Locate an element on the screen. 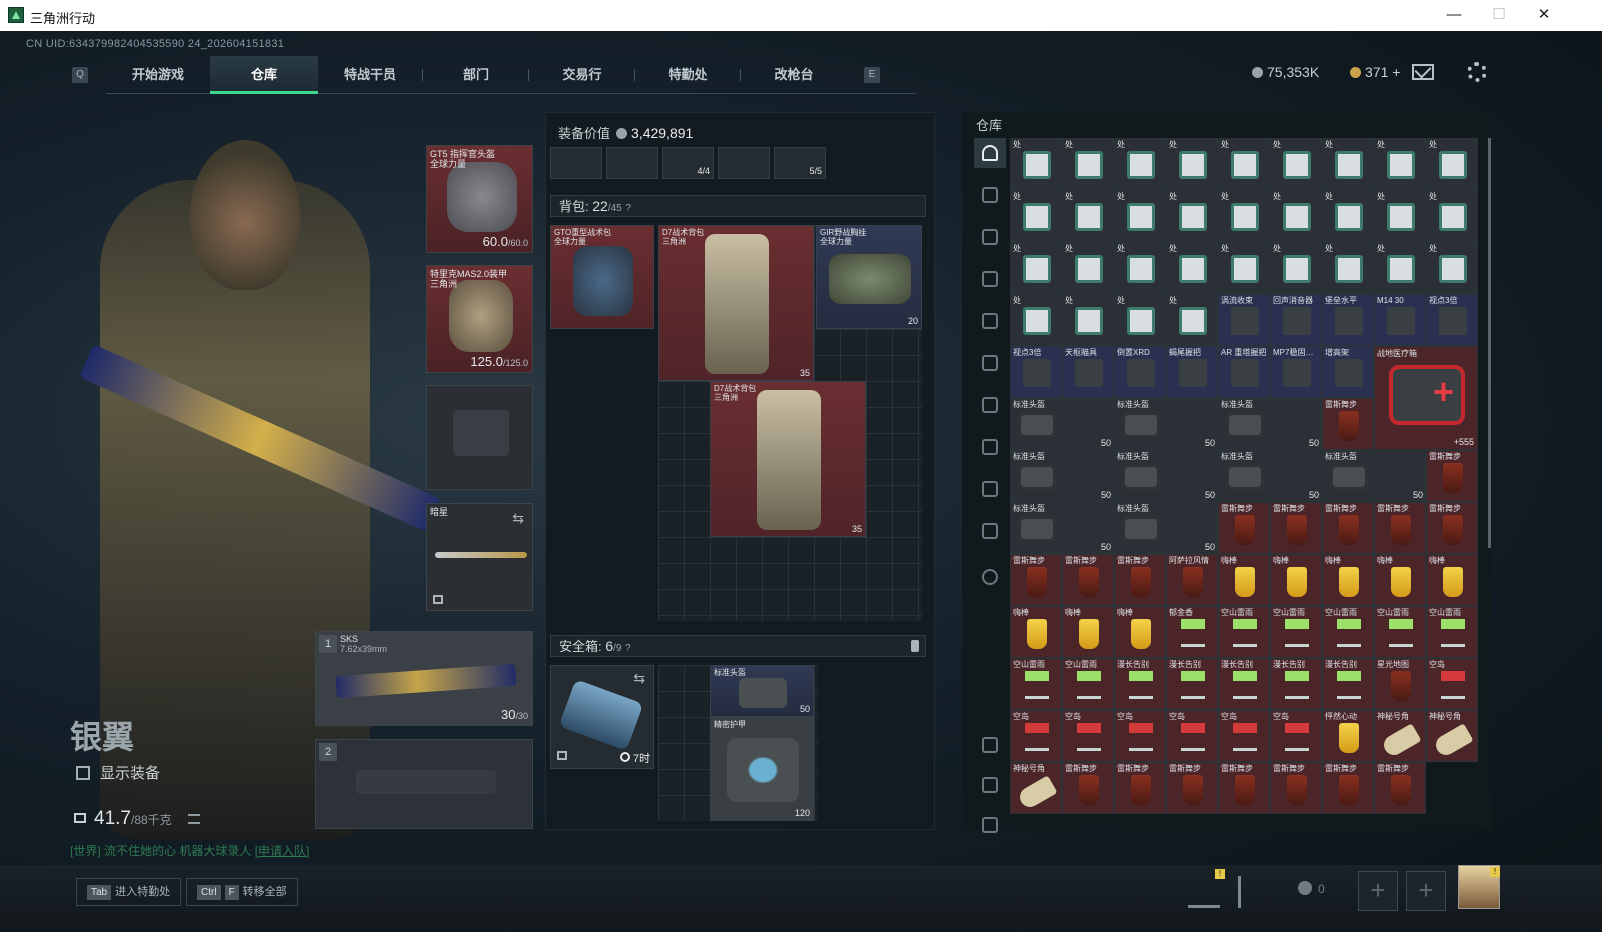 Image resolution: width=1602 pixels, height=932 pixels. warehouse-scrollbar is located at coordinates (1489, 343).